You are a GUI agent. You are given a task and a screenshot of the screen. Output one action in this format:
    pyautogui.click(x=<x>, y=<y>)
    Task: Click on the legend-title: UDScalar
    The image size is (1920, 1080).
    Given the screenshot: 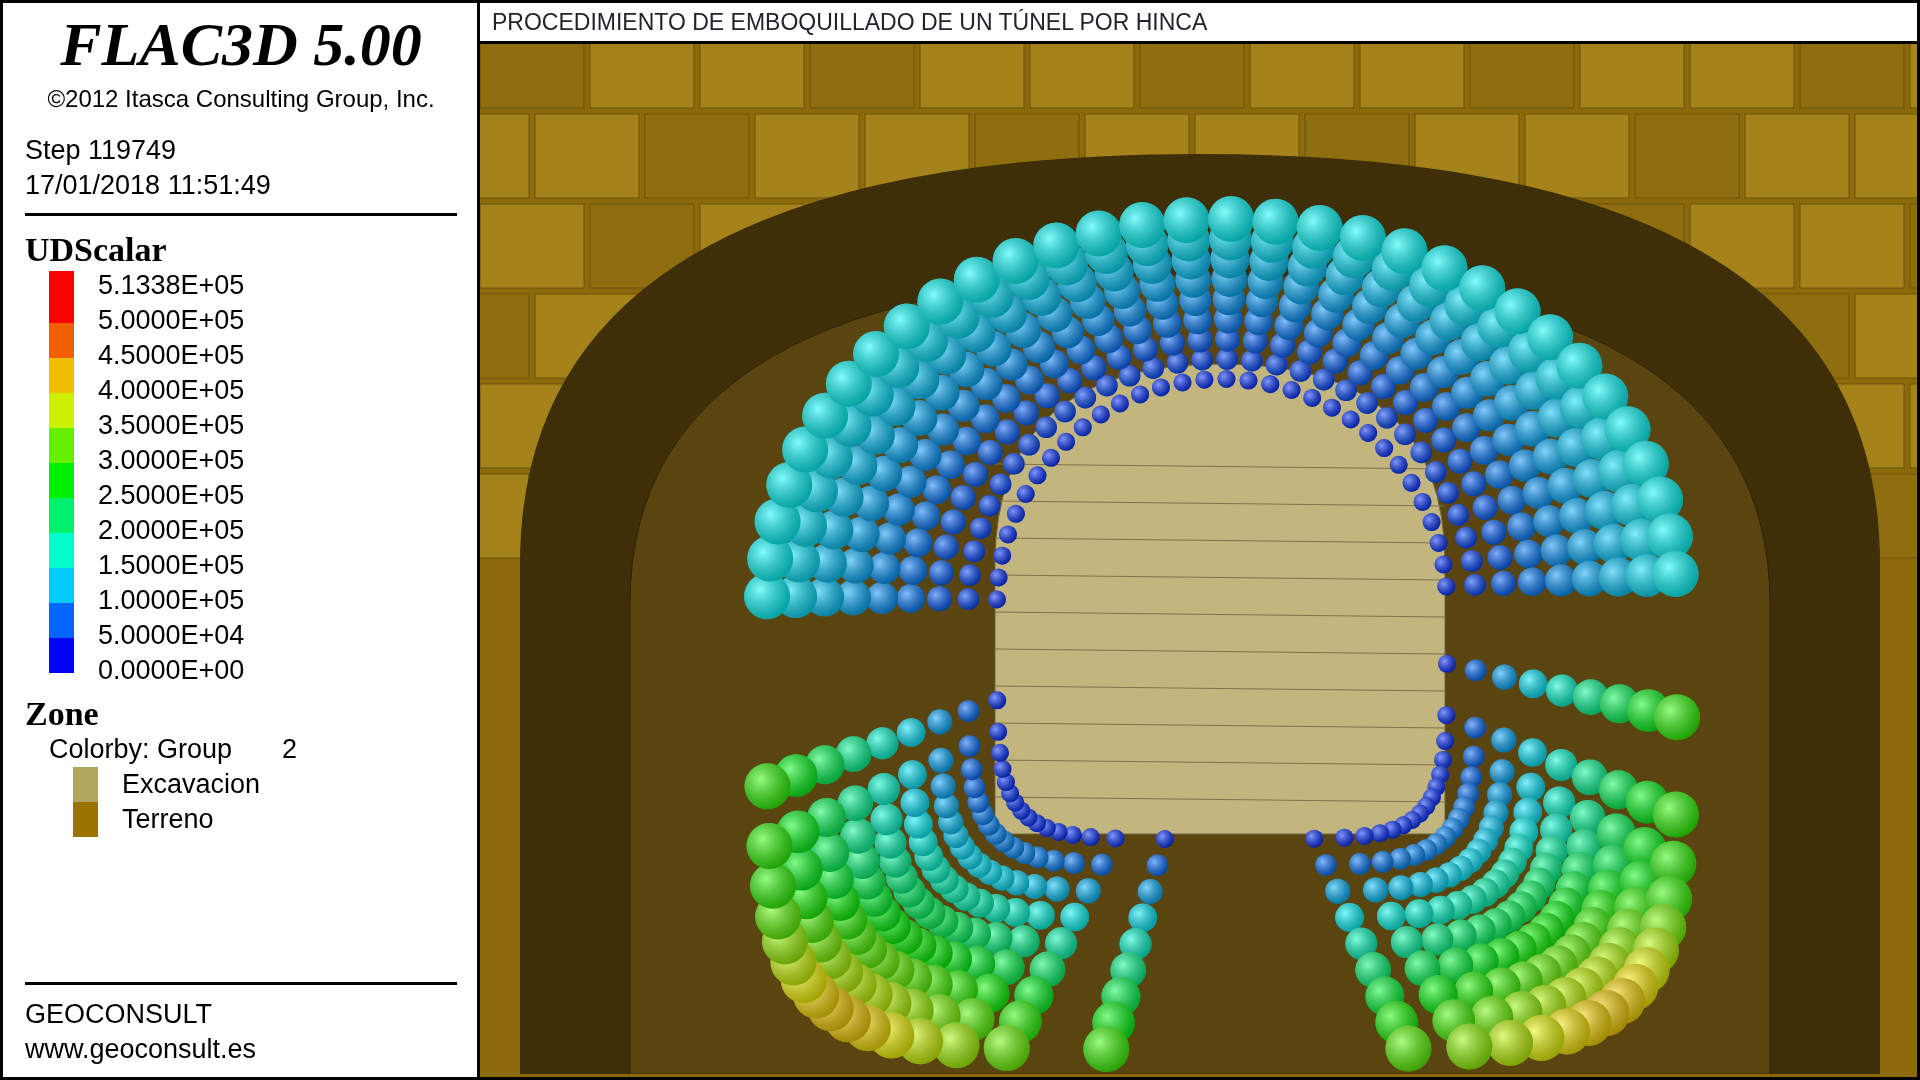 What is the action you would take?
    pyautogui.click(x=96, y=250)
    